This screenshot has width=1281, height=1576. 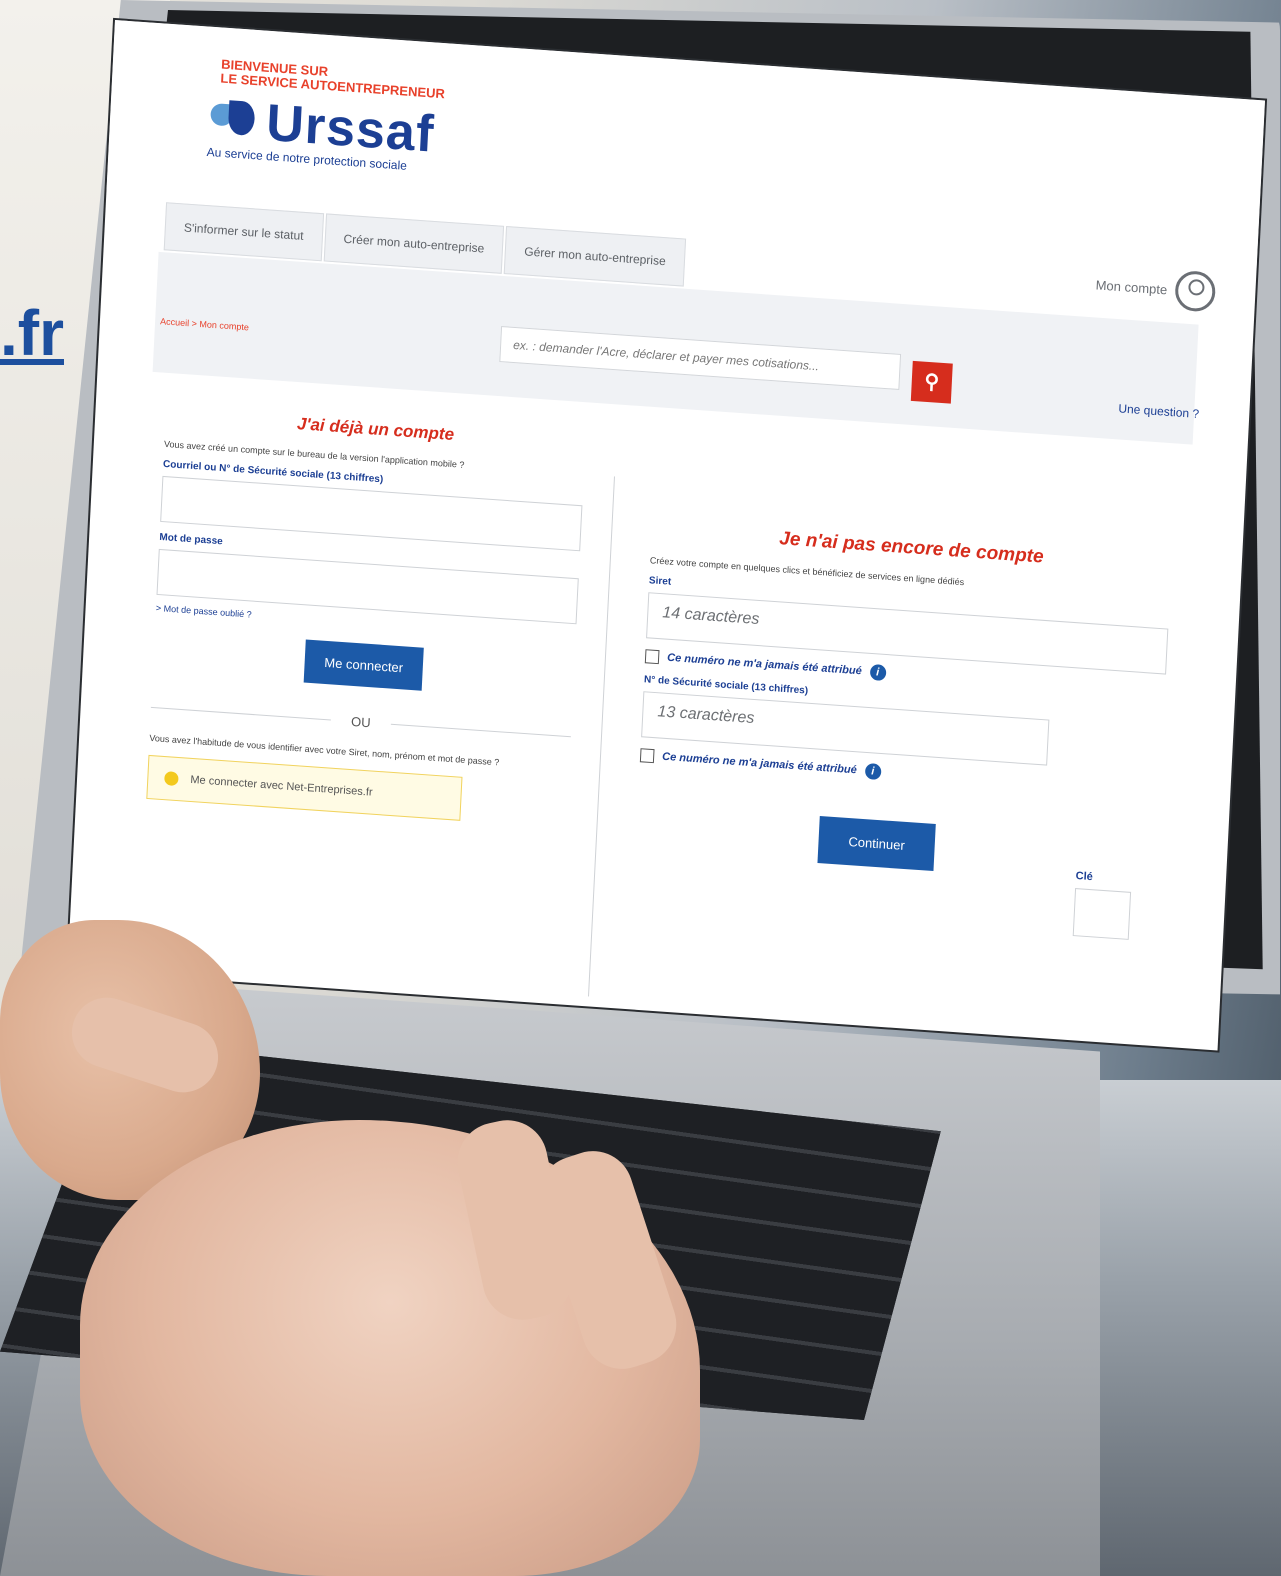 What do you see at coordinates (652, 657) in the screenshot?
I see `siret-checkbox` at bounding box center [652, 657].